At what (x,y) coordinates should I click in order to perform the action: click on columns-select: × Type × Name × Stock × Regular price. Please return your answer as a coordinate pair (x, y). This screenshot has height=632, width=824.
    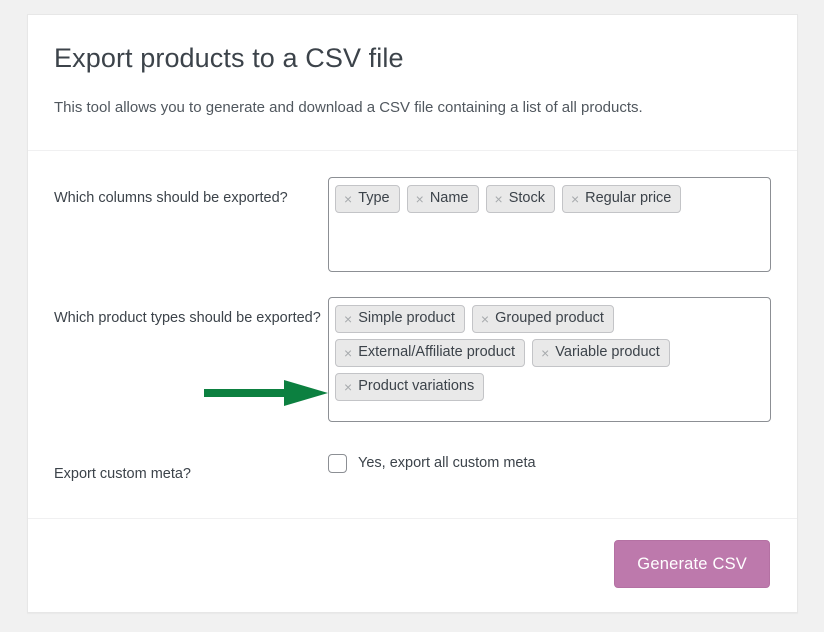
    Looking at the image, I should click on (549, 224).